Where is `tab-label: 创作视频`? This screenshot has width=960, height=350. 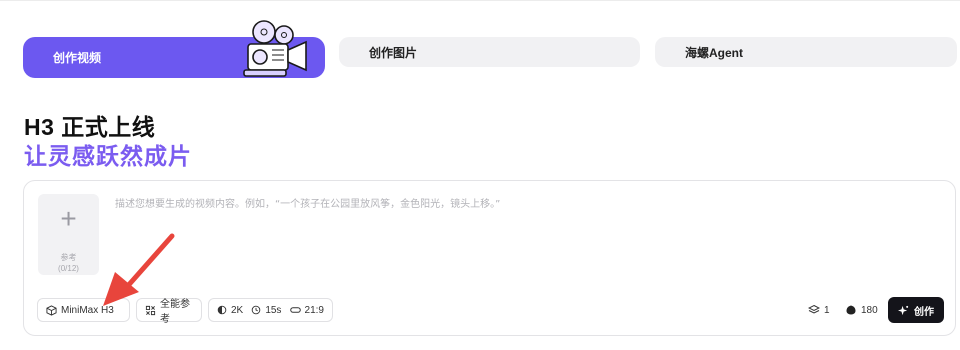 tab-label: 创作视频 is located at coordinates (77, 58).